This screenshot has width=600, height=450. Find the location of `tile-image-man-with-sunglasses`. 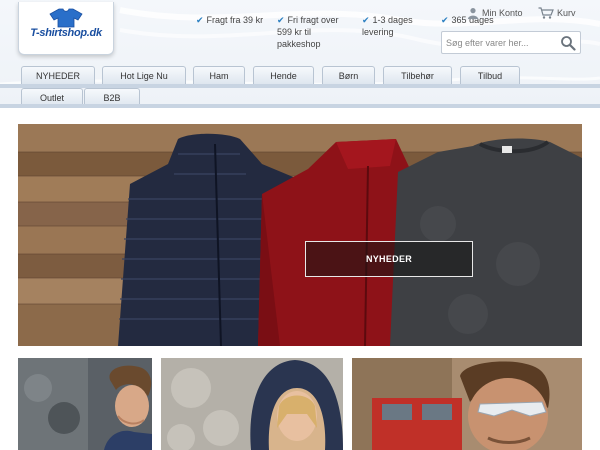

tile-image-man-with-sunglasses is located at coordinates (467, 404).